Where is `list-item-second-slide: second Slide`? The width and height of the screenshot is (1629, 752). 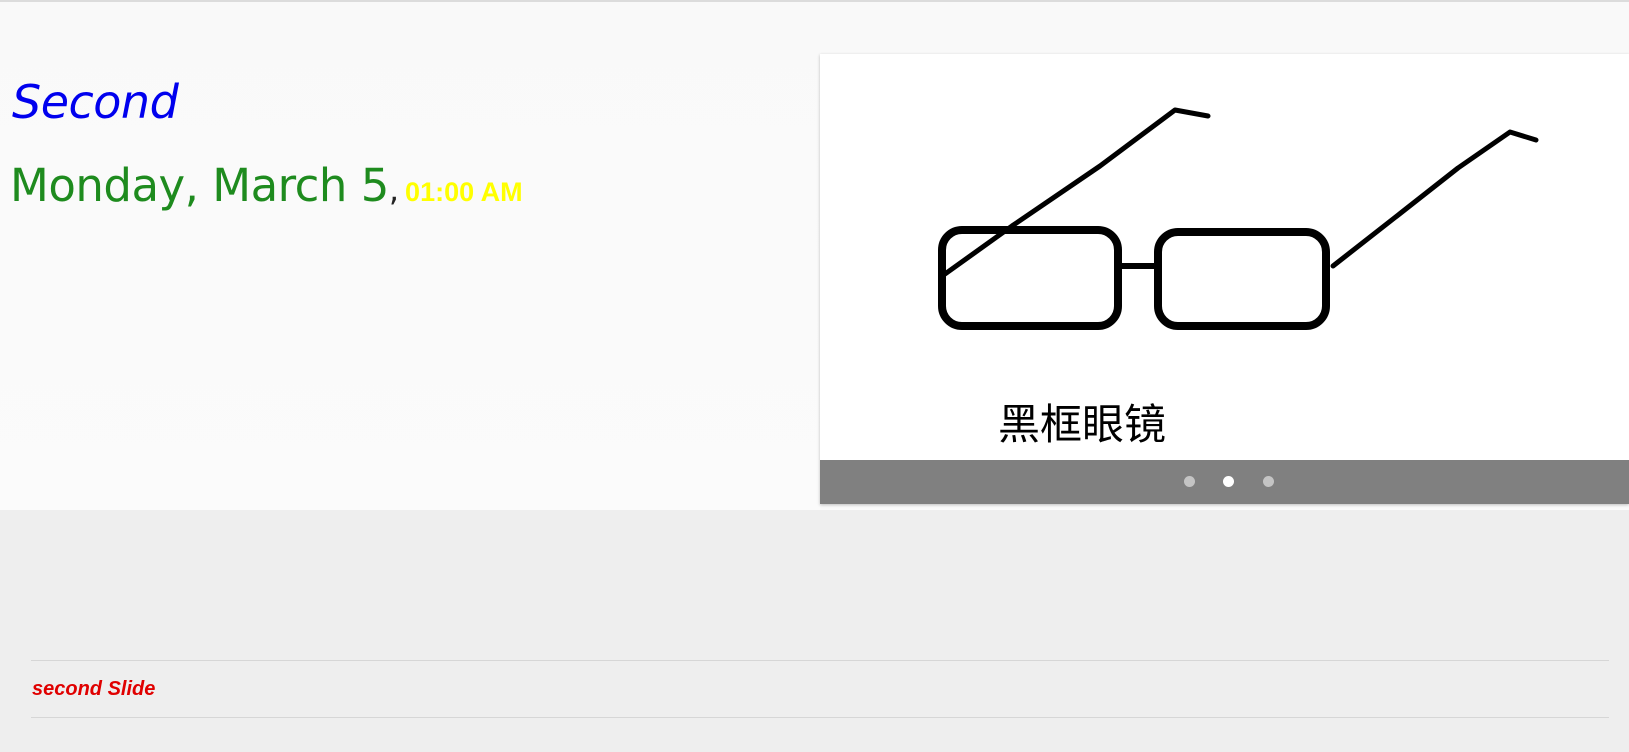
list-item-second-slide: second Slide is located at coordinates (820, 689).